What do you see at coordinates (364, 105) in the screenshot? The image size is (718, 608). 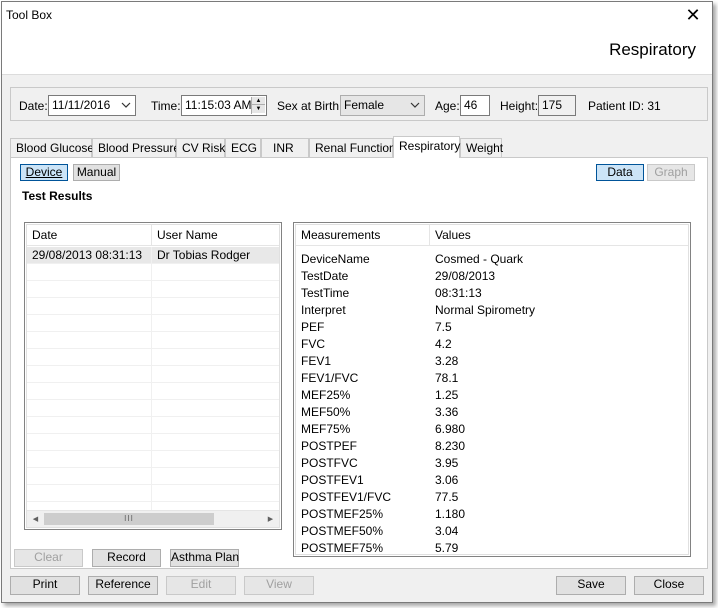 I see `sex-value: Female` at bounding box center [364, 105].